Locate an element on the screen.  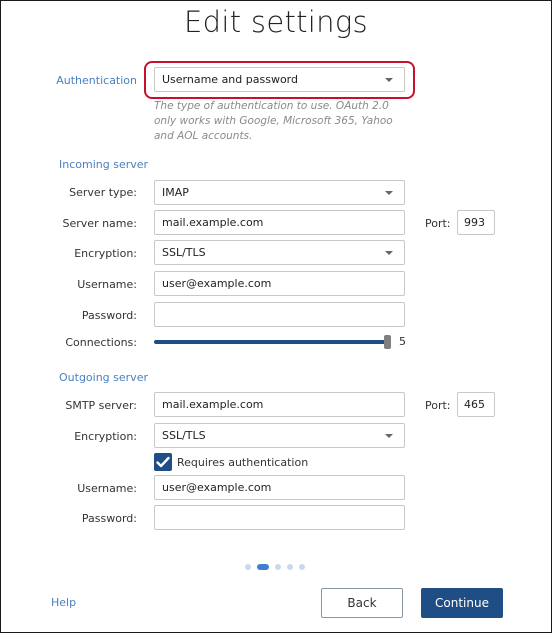
authentication-label: Authentication is located at coordinates (96, 80).